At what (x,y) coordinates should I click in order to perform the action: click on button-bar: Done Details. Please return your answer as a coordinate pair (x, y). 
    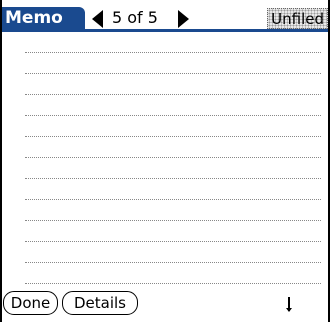
    Looking at the image, I should click on (165, 304).